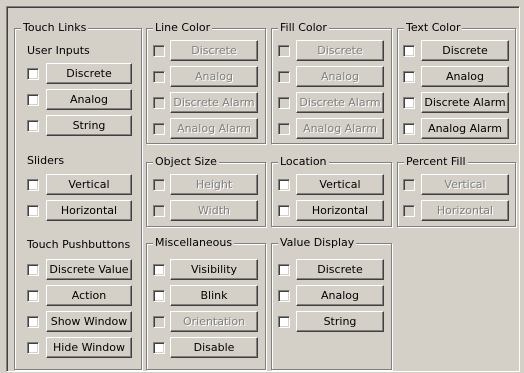  What do you see at coordinates (409, 129) in the screenshot?
I see `text-color-analog-alarm-checkbox` at bounding box center [409, 129].